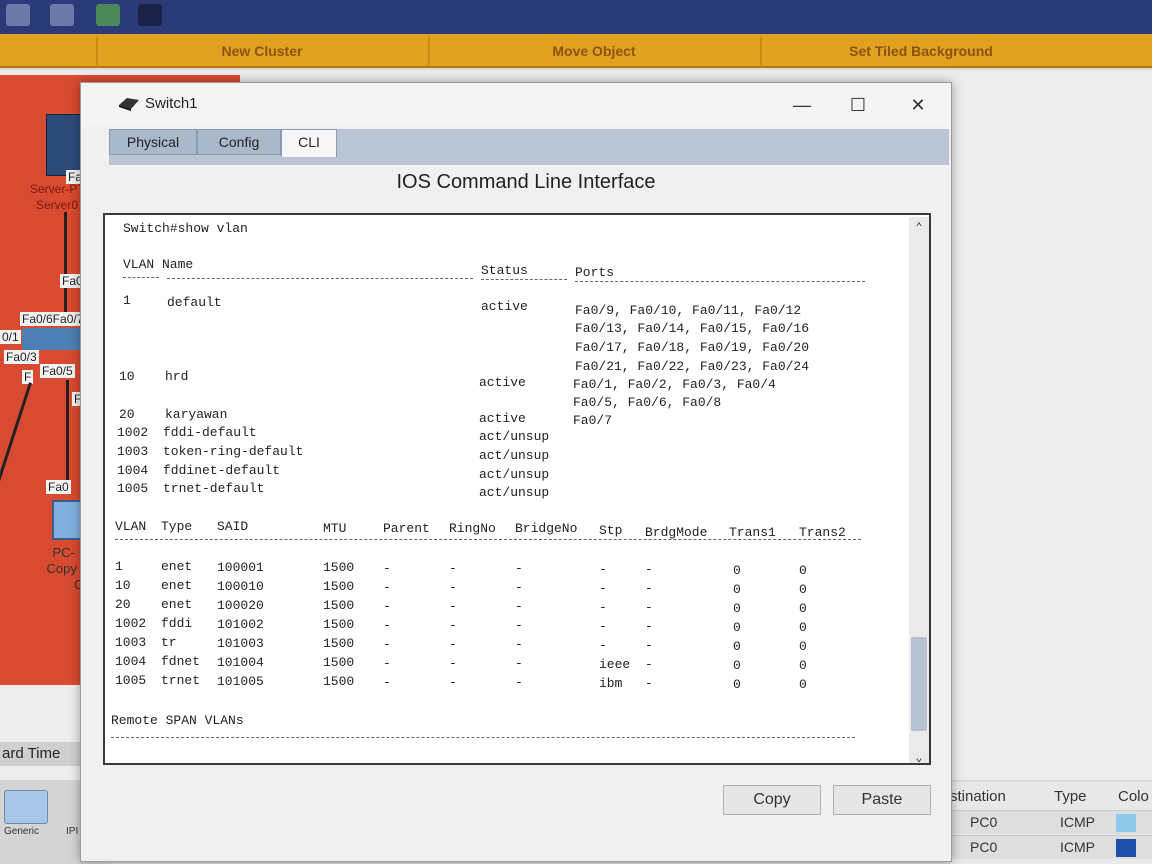 The image size is (1152, 864). What do you see at coordinates (919, 228) in the screenshot?
I see `scroll-up-icon: ⌃` at bounding box center [919, 228].